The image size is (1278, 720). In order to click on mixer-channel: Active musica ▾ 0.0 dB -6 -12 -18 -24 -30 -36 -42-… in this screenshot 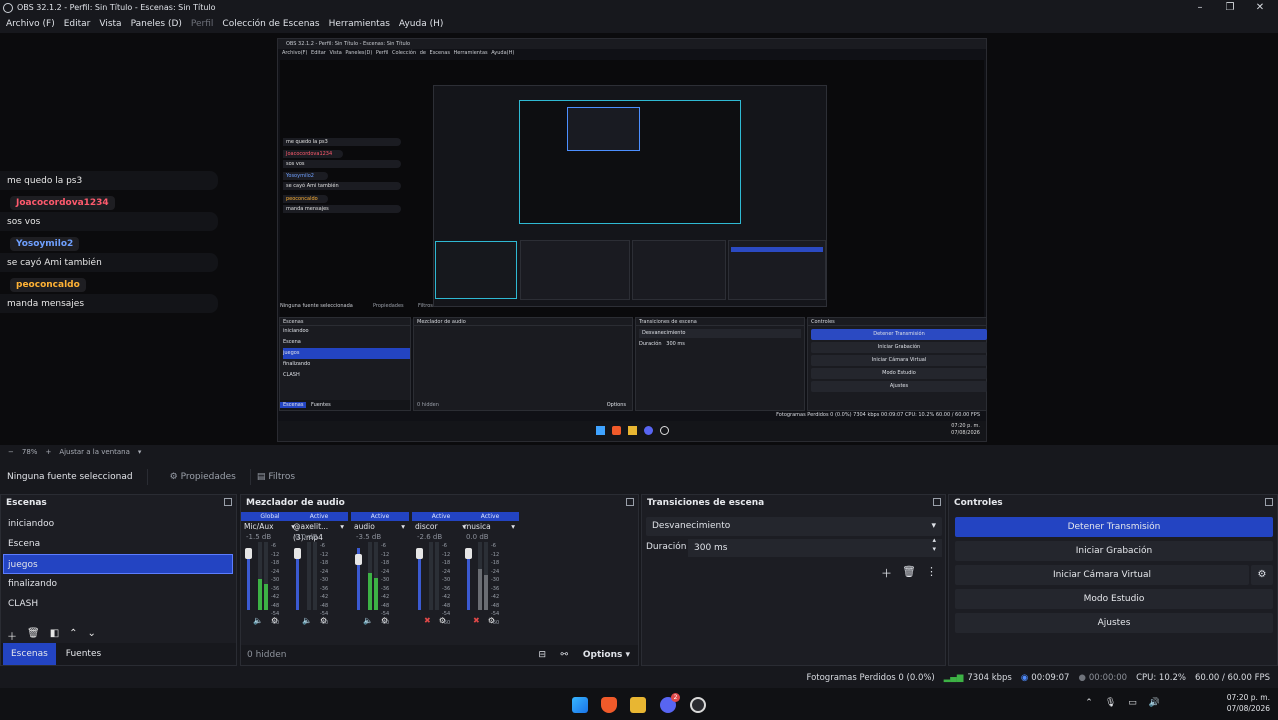, I will do `click(490, 572)`.